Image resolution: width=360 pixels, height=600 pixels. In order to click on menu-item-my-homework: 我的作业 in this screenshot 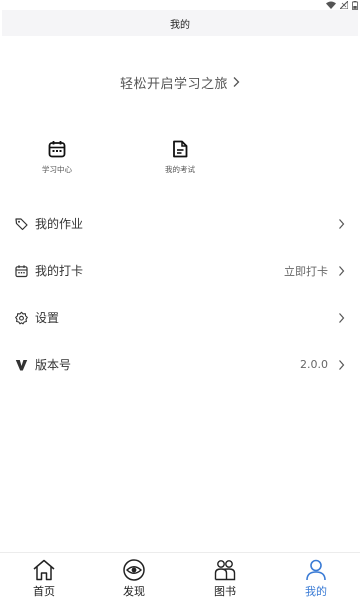, I will do `click(180, 223)`.